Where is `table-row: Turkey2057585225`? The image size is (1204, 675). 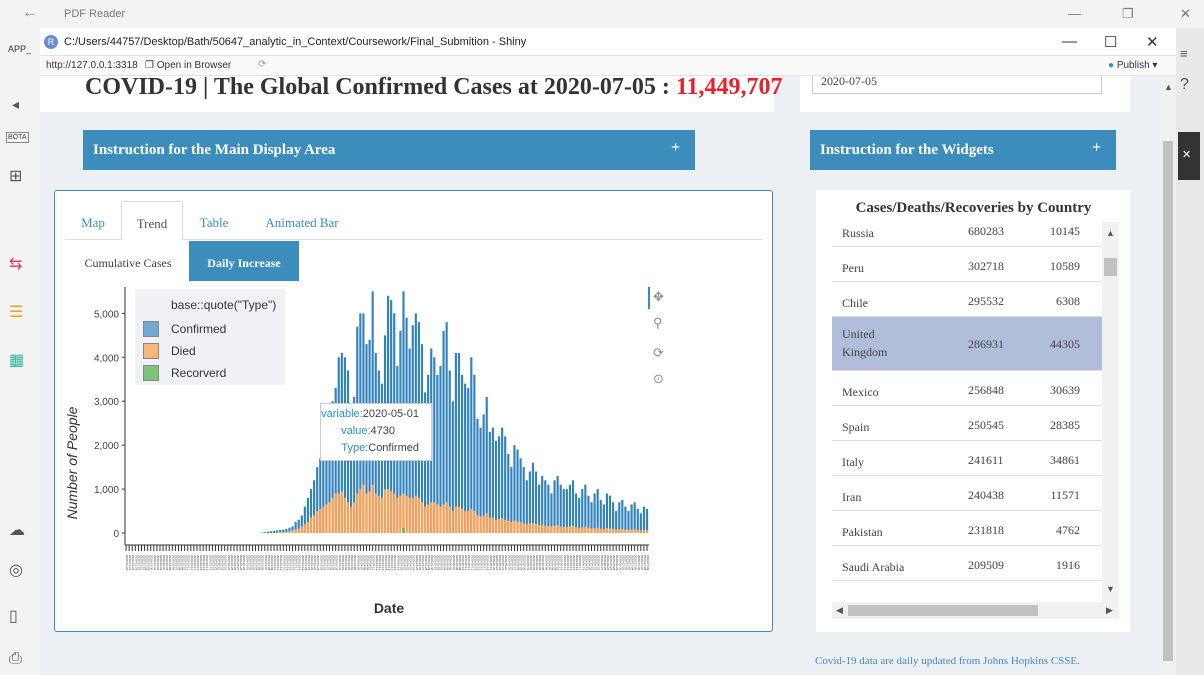 table-row: Turkey2057585225 is located at coordinates (967, 586).